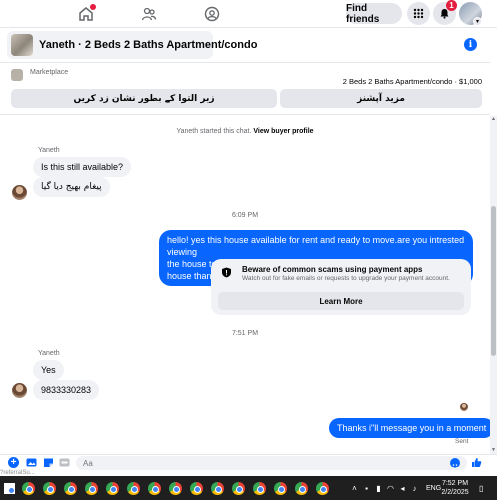 Image resolution: width=497 pixels, height=500 pixels. I want to click on thumbs-up-icon, so click(476, 462).